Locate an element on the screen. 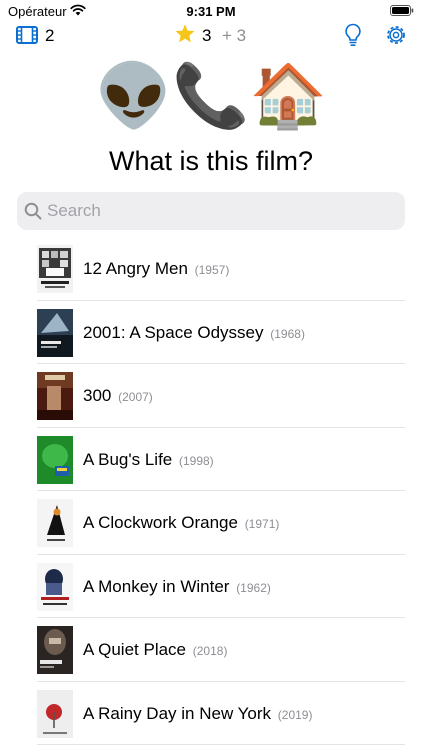 This screenshot has width=422, height=750. film-title-text: 300 is located at coordinates (97, 395).